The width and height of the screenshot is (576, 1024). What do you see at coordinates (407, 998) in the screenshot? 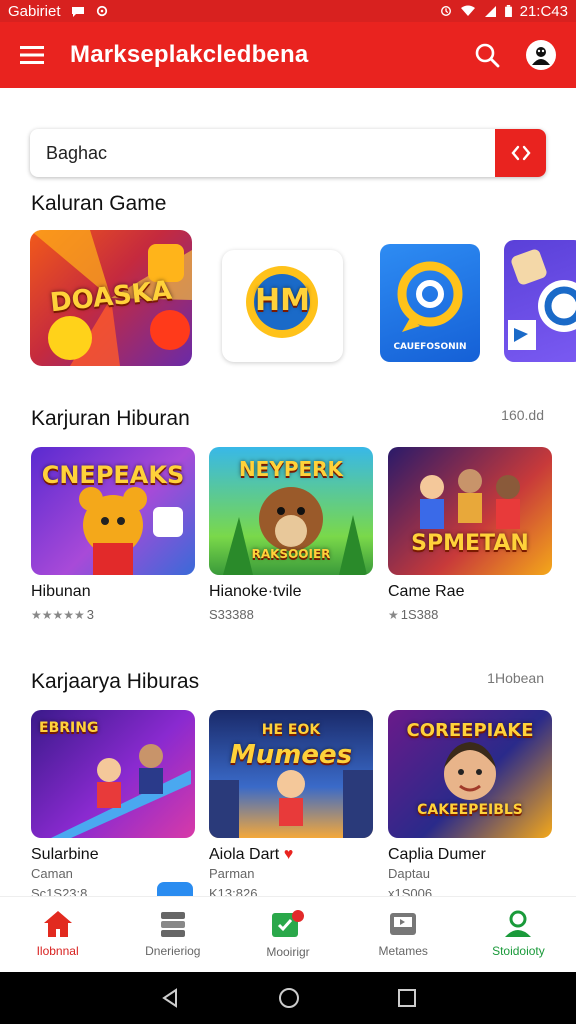
I see `recents-icon` at bounding box center [407, 998].